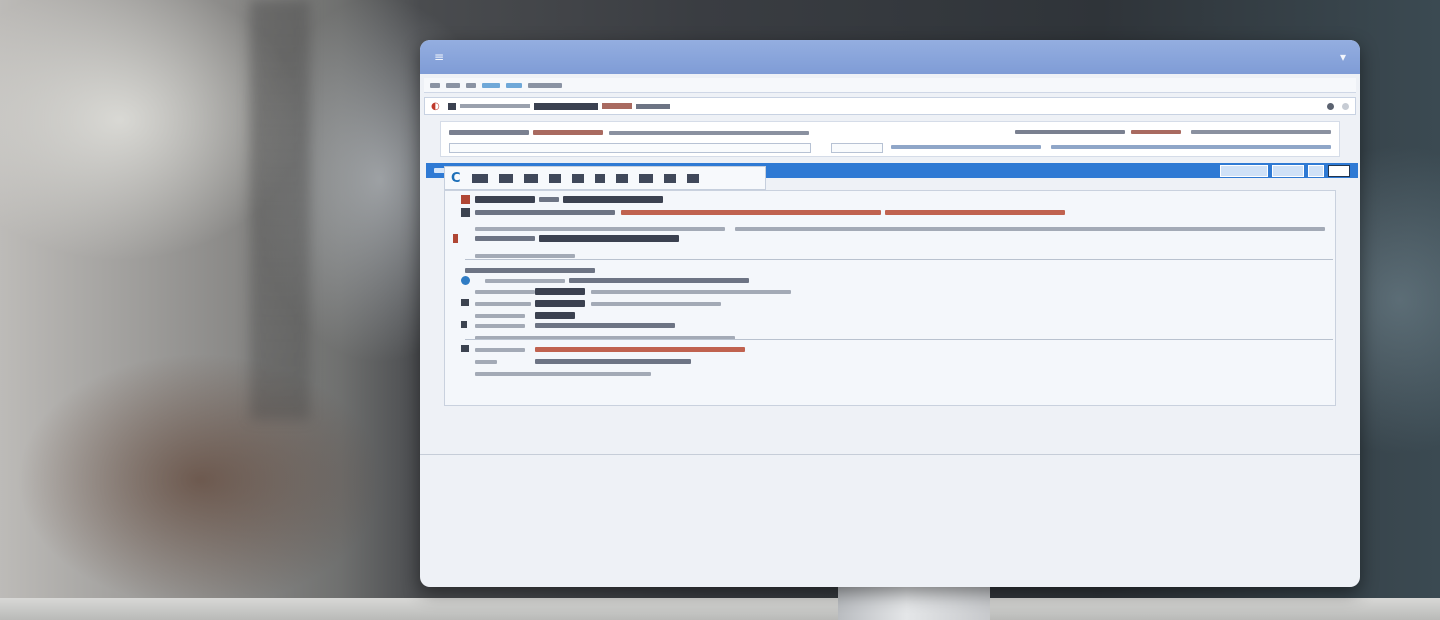 The image size is (1440, 620). What do you see at coordinates (709, 133) in the screenshot?
I see `header-subtitle` at bounding box center [709, 133].